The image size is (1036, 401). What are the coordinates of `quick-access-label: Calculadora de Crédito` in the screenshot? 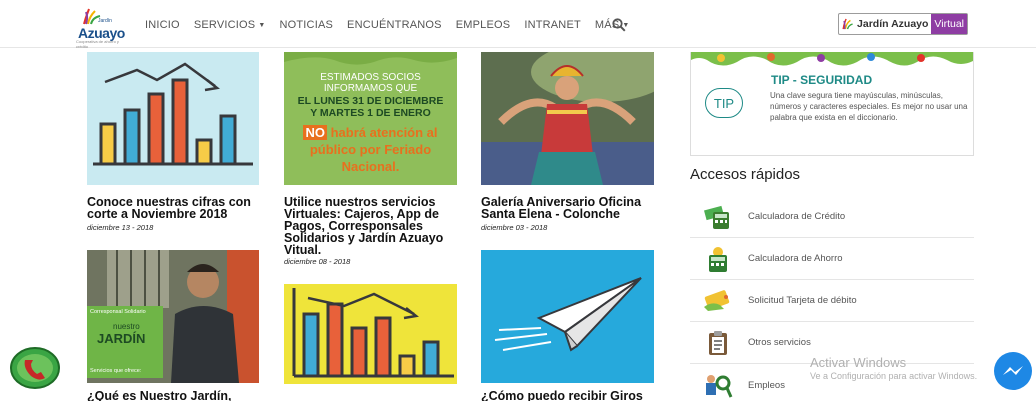 It's located at (797, 216).